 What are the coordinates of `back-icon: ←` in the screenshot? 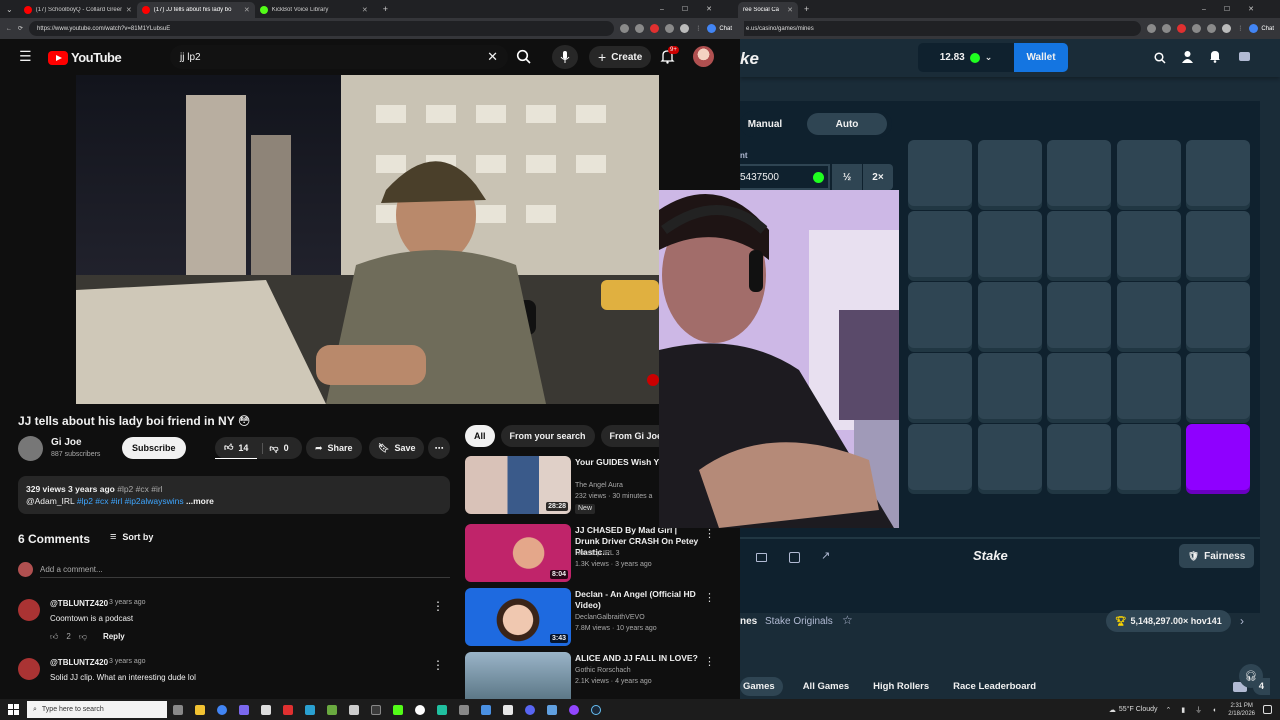 It's located at (9, 29).